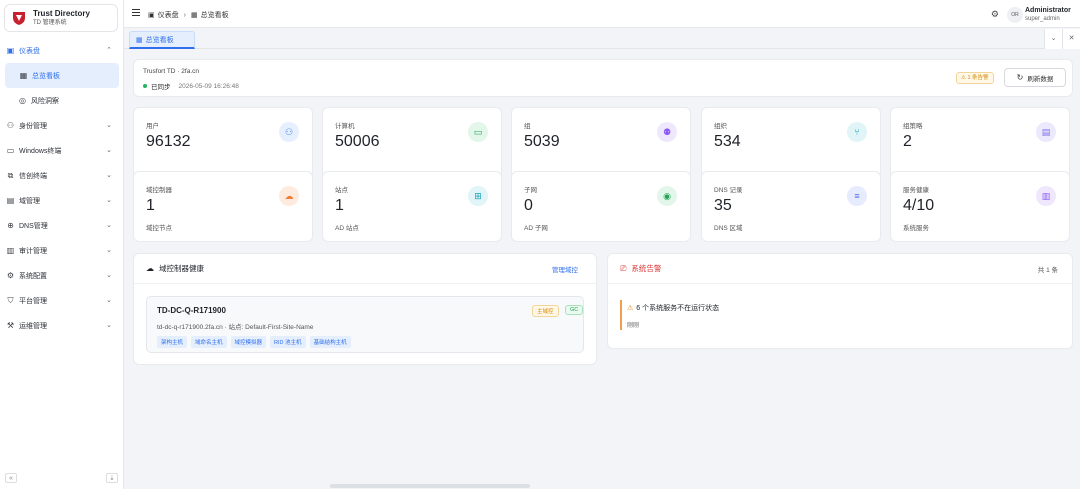 The image size is (1080, 489). What do you see at coordinates (191, 86) in the screenshot?
I see `sync-status: 已同步 2026-05-09 16:26:48` at bounding box center [191, 86].